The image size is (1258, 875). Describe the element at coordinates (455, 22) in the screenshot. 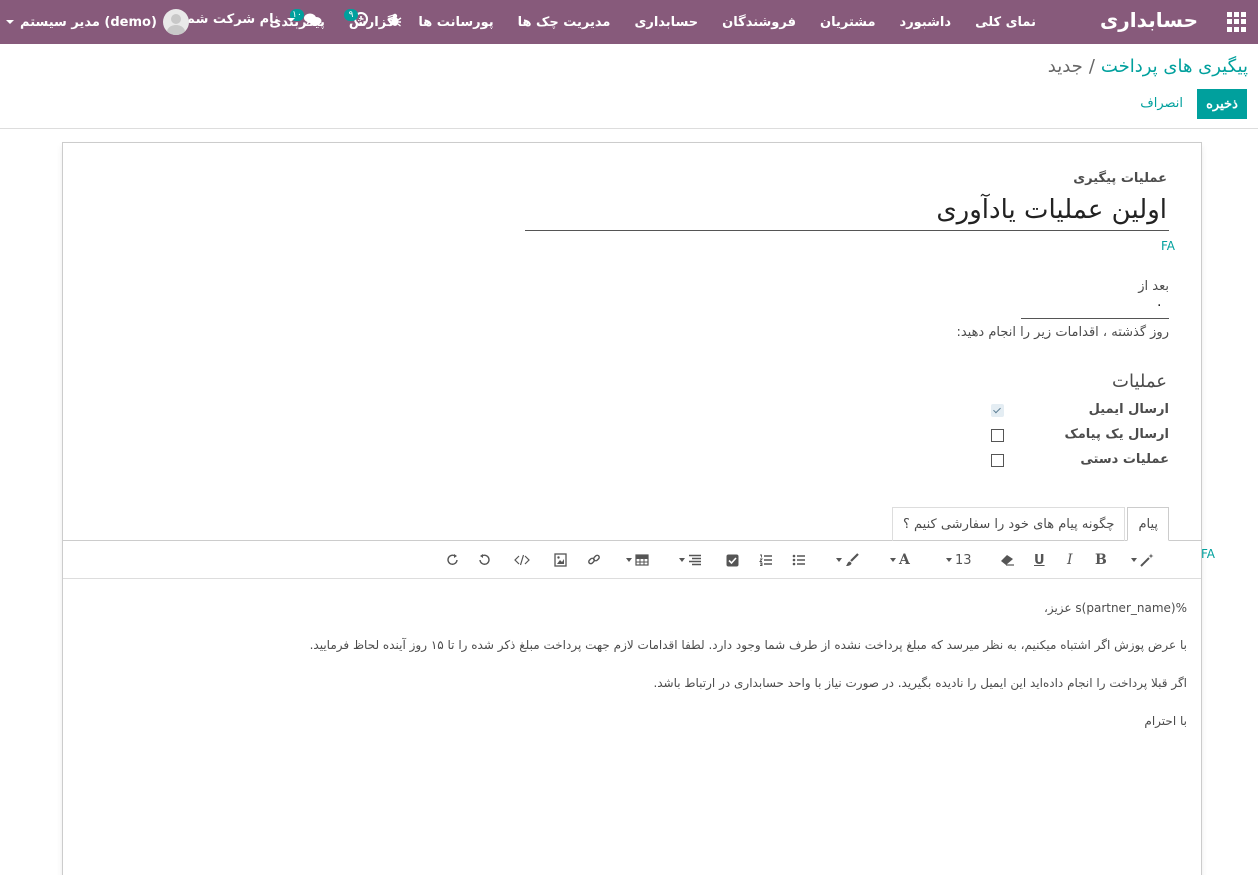

I see `menu-item-commissions: پورسانت ها` at that location.